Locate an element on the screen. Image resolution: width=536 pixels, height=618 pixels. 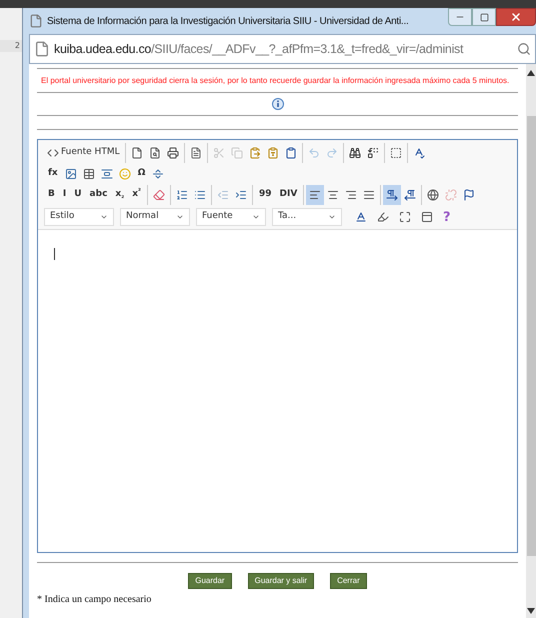
style-dropdown: Estilo is located at coordinates (79, 217).